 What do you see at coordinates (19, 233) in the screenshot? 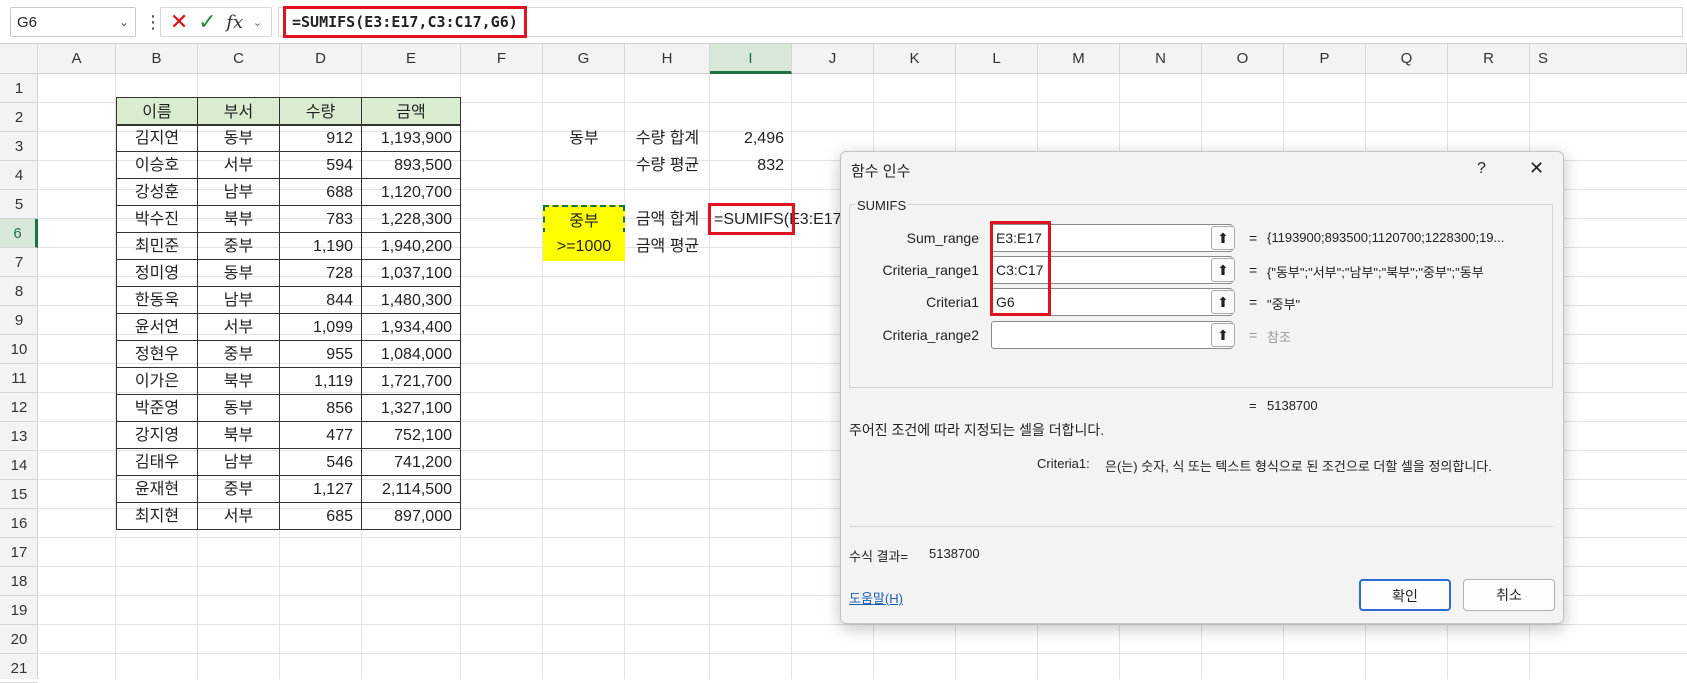
I see `row-header-selected: 6` at bounding box center [19, 233].